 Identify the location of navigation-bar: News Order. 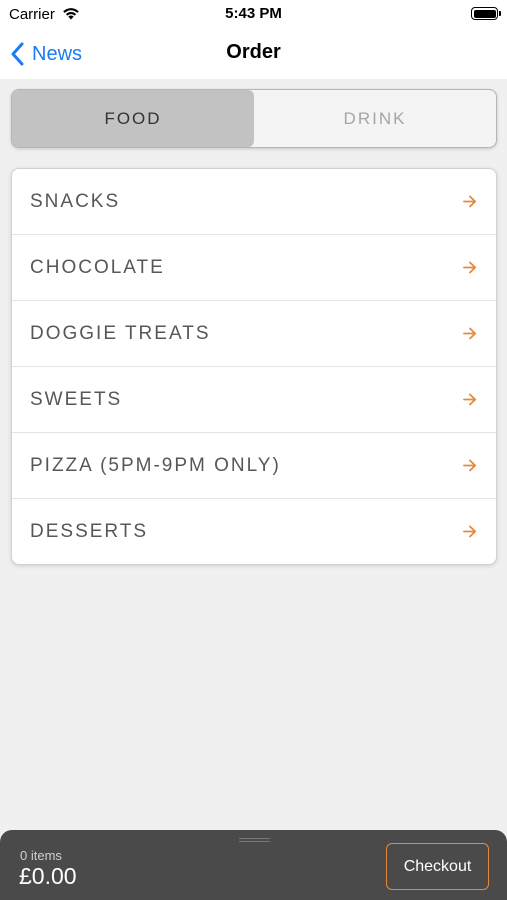
(253, 53).